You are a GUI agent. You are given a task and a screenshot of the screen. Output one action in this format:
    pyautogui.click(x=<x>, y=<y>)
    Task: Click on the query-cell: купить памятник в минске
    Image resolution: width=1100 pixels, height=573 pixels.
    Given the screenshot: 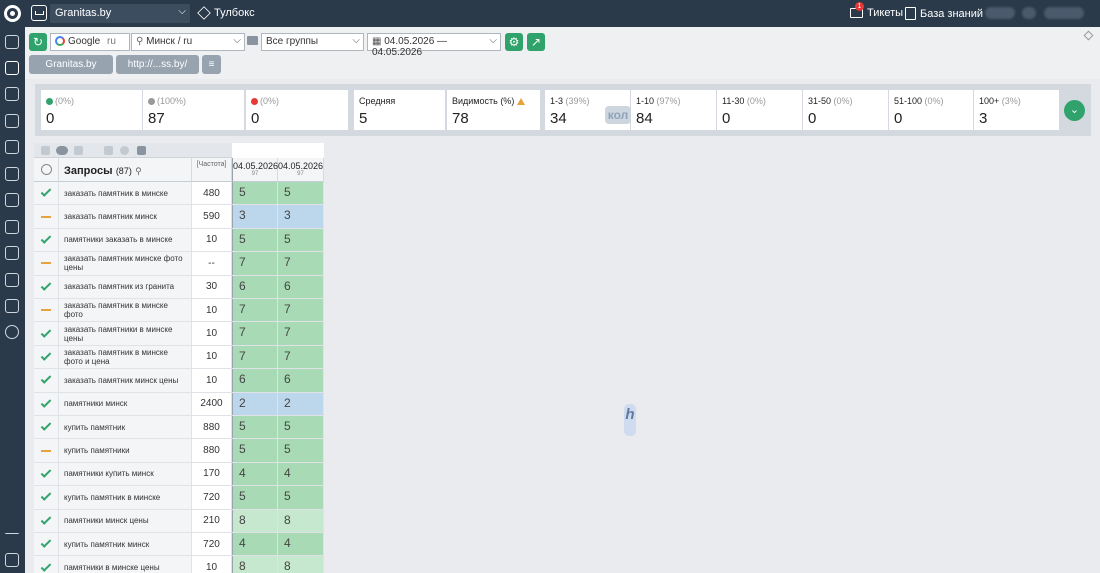 What is the action you would take?
    pyautogui.click(x=125, y=497)
    